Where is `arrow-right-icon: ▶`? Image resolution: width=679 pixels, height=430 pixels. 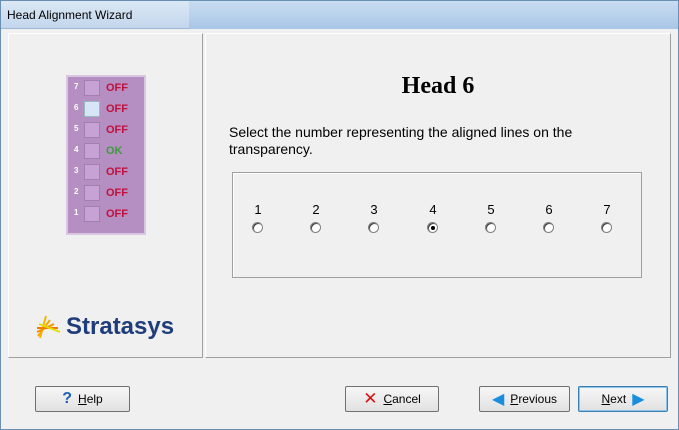 arrow-right-icon: ▶ is located at coordinates (638, 399).